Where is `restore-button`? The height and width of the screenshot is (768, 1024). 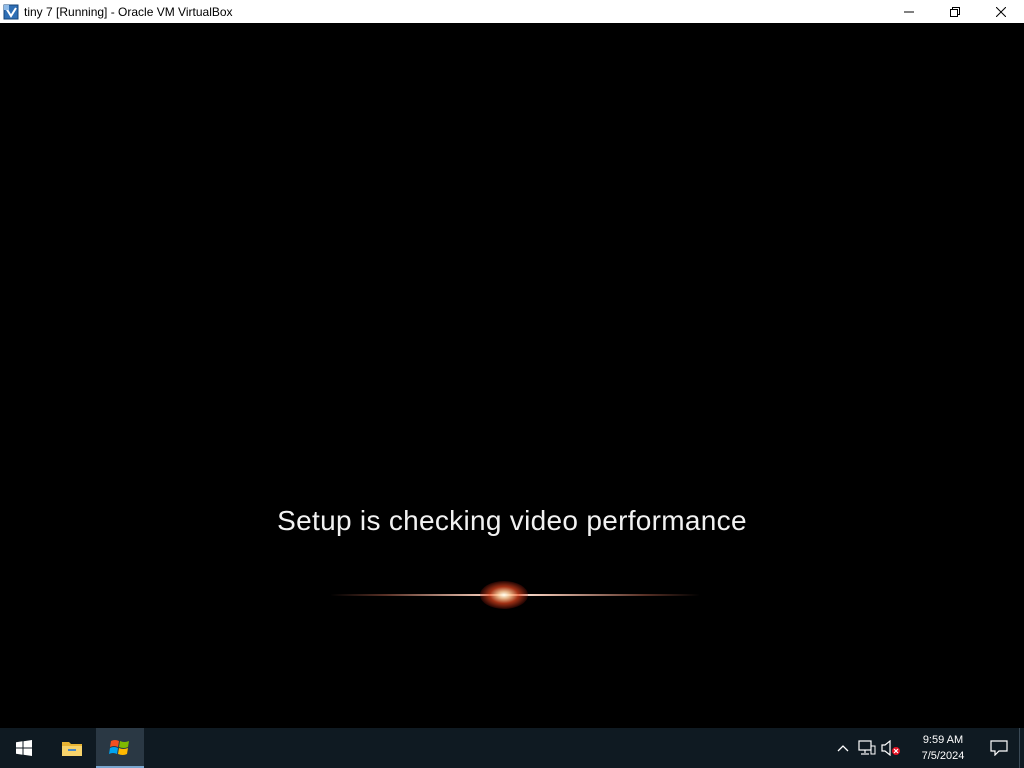 restore-button is located at coordinates (955, 11).